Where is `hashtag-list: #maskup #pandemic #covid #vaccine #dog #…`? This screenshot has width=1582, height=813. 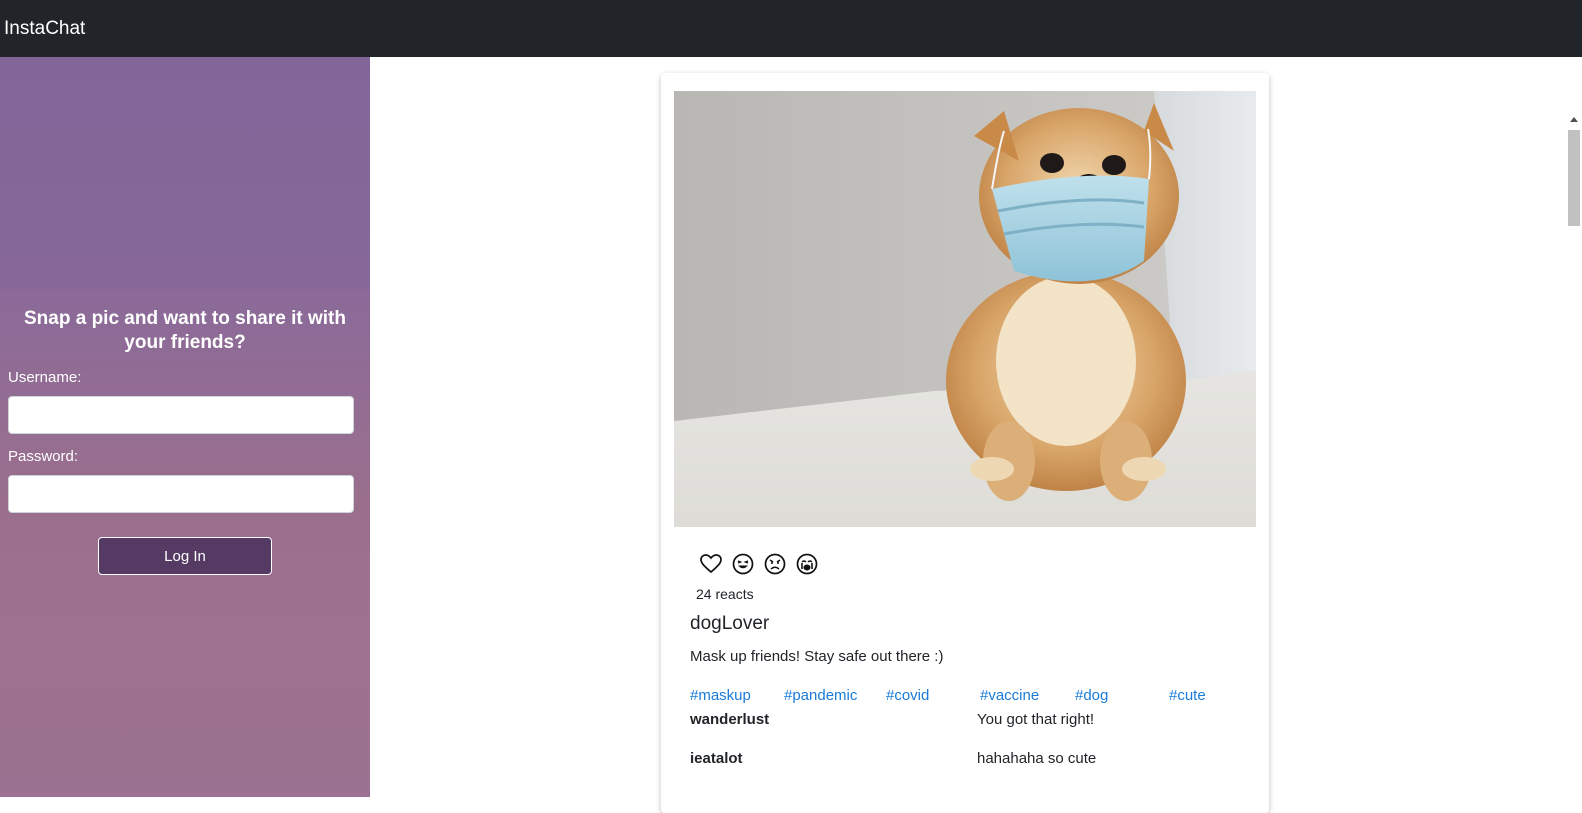
hashtag-list: #maskup #pandemic #covid #vaccine #dog #… is located at coordinates (970, 697).